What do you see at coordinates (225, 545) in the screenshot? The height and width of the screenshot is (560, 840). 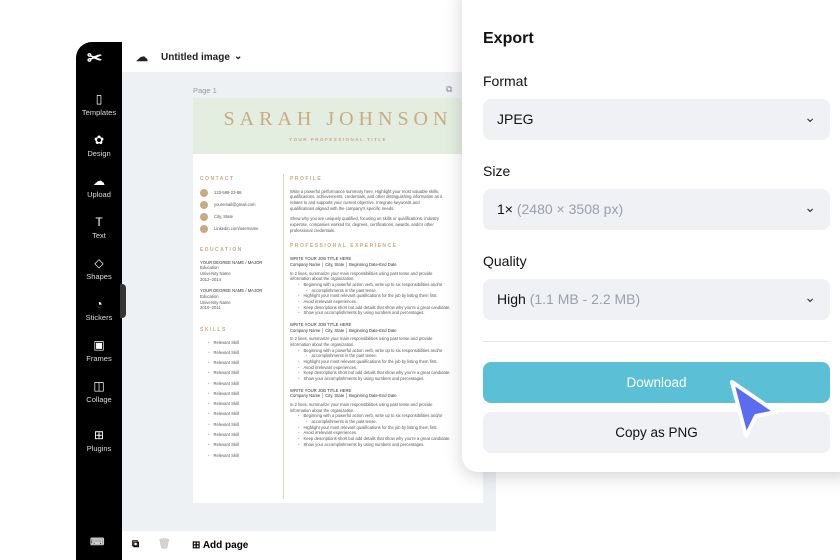 I see `add-page-label: Add page` at bounding box center [225, 545].